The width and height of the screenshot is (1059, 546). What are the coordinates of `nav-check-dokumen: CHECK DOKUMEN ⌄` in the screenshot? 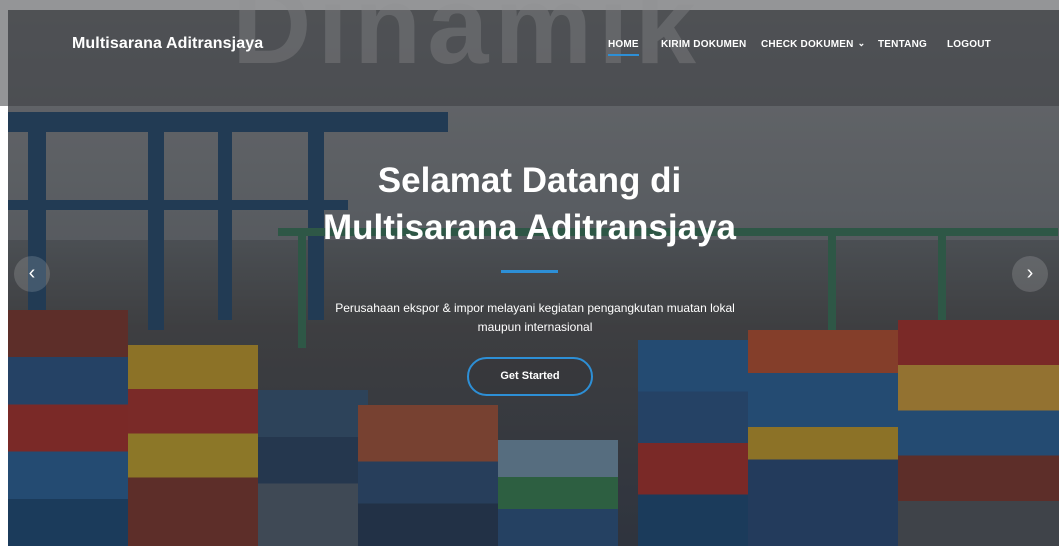 It's located at (813, 44).